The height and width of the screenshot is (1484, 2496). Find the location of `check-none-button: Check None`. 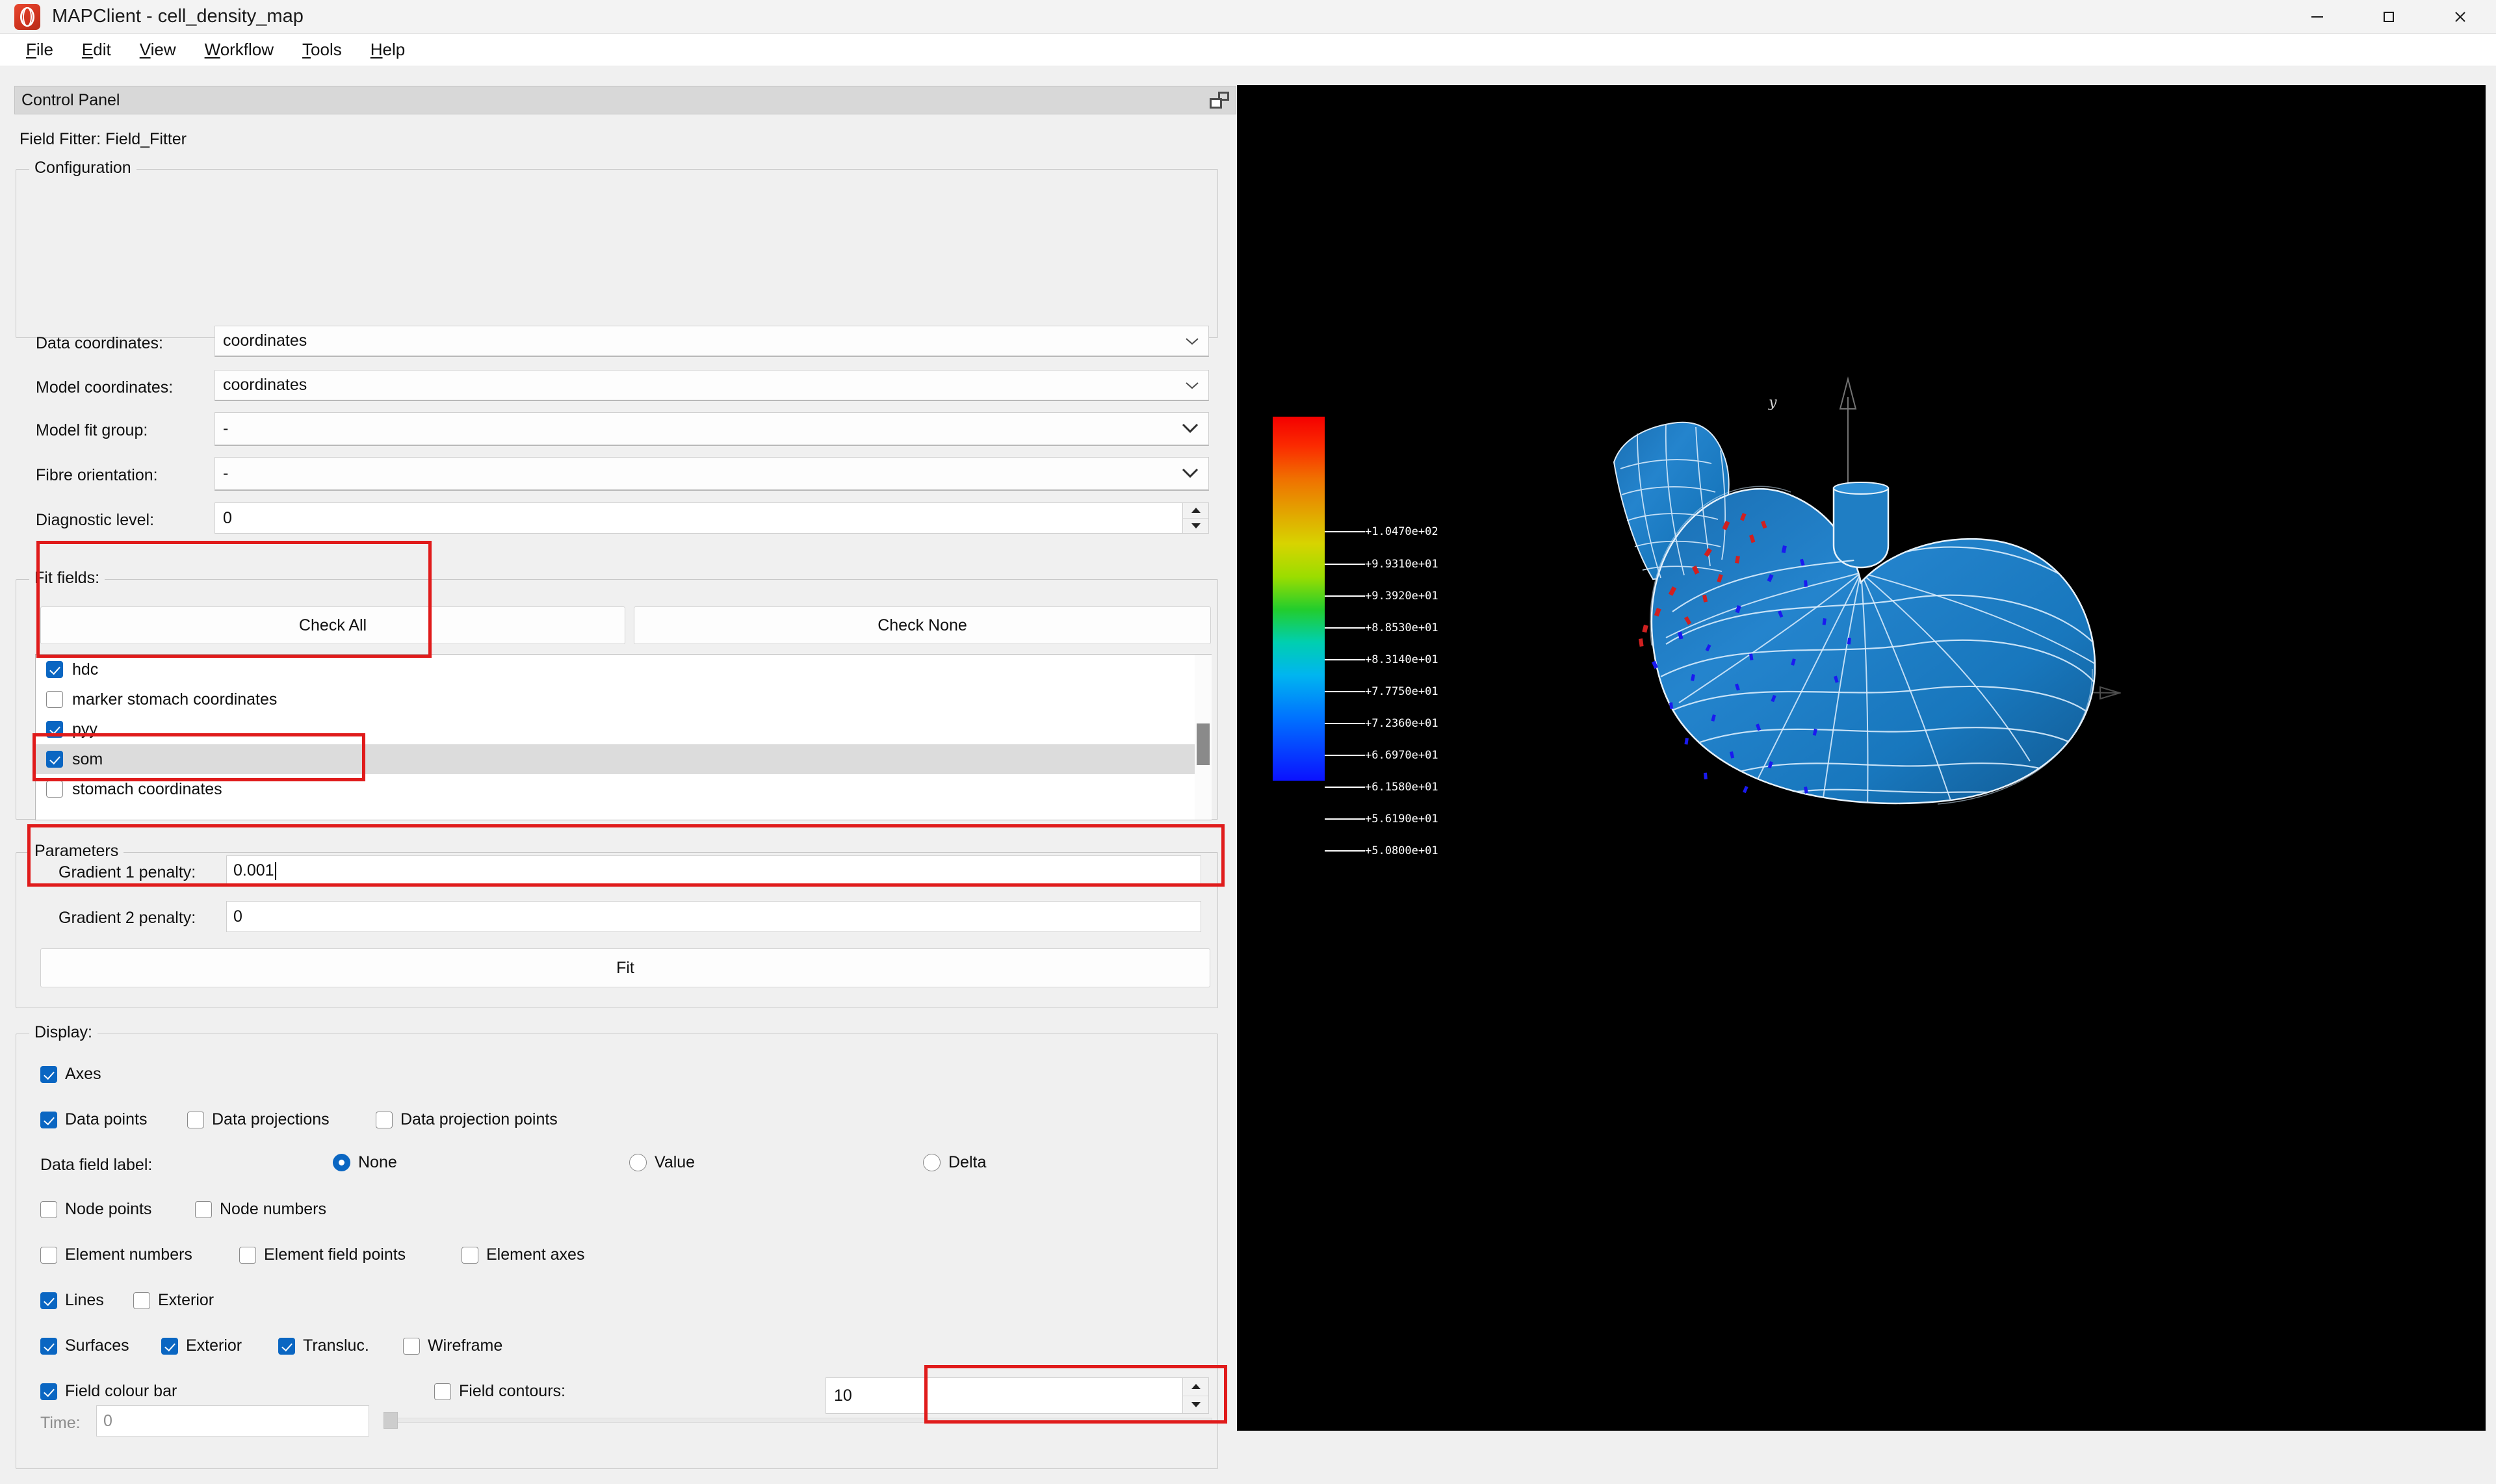

check-none-button: Check None is located at coordinates (923, 625).